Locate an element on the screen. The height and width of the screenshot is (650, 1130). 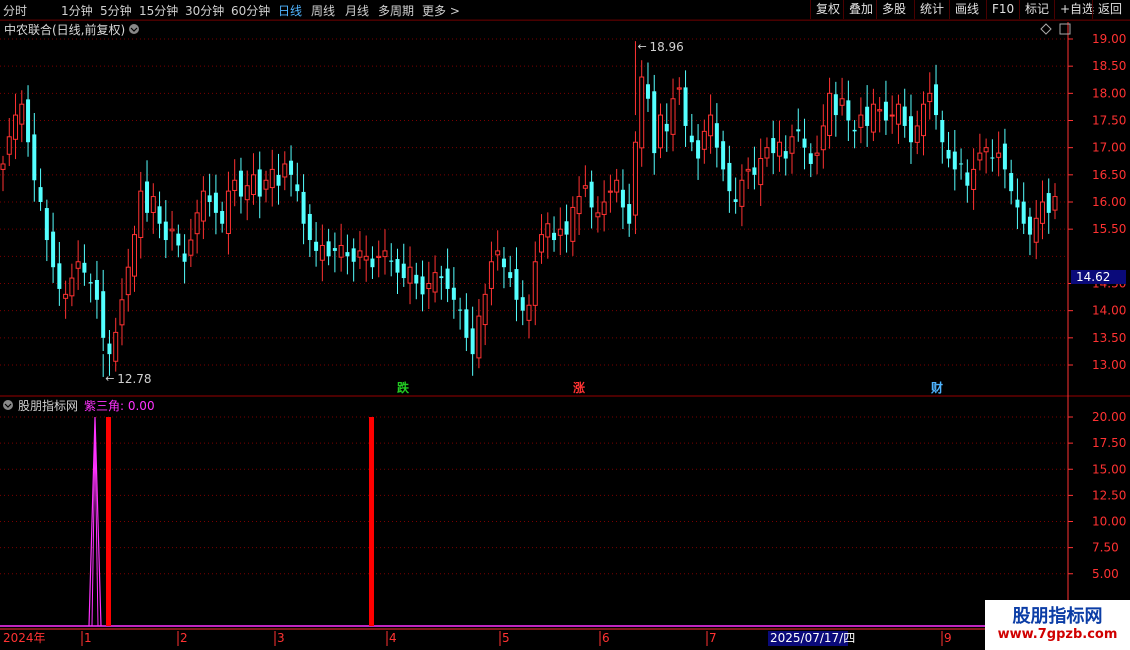
year-label: 2024年 is located at coordinates (24, 638).